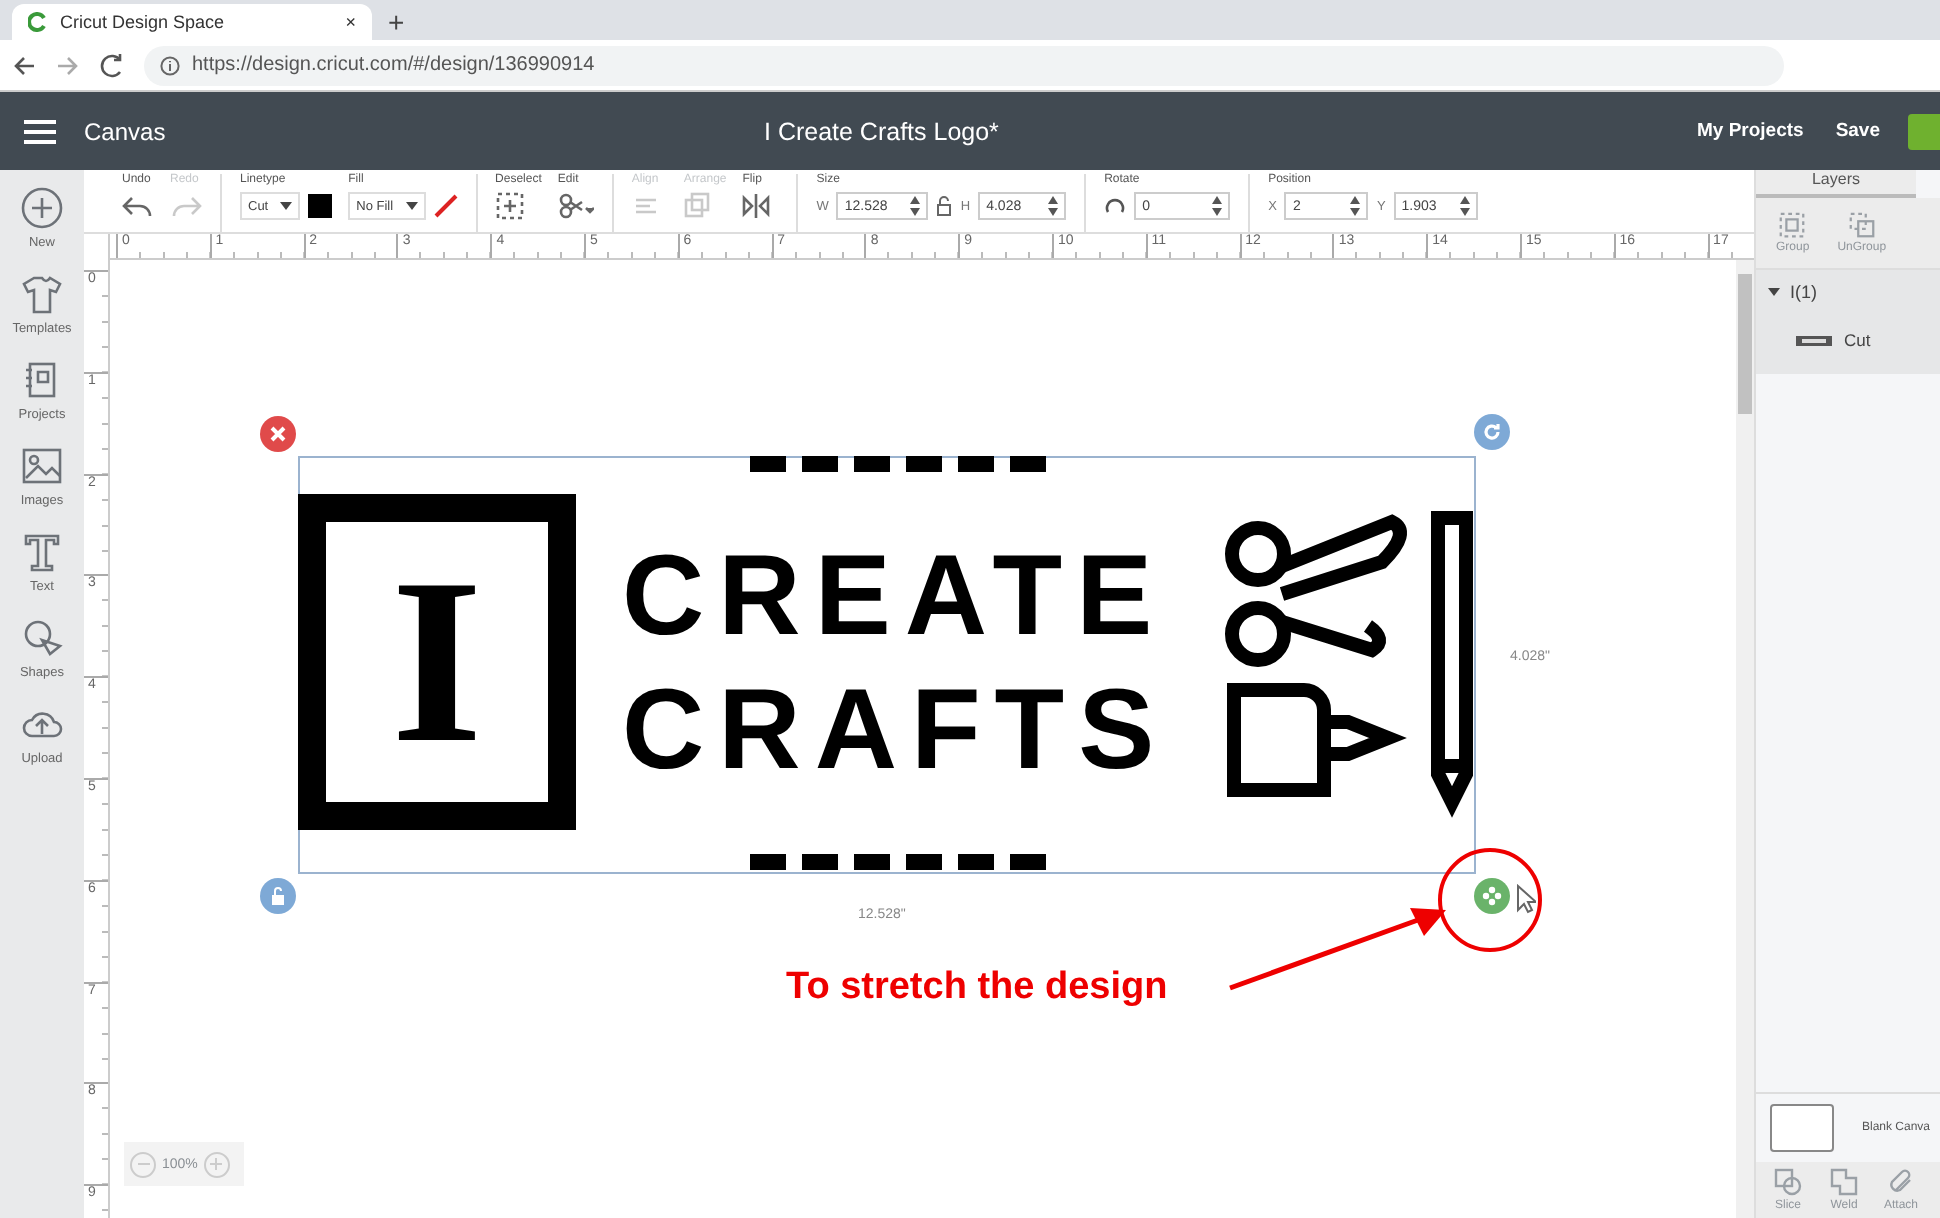 This screenshot has height=1218, width=1940. I want to click on undo-icon, so click(138, 206).